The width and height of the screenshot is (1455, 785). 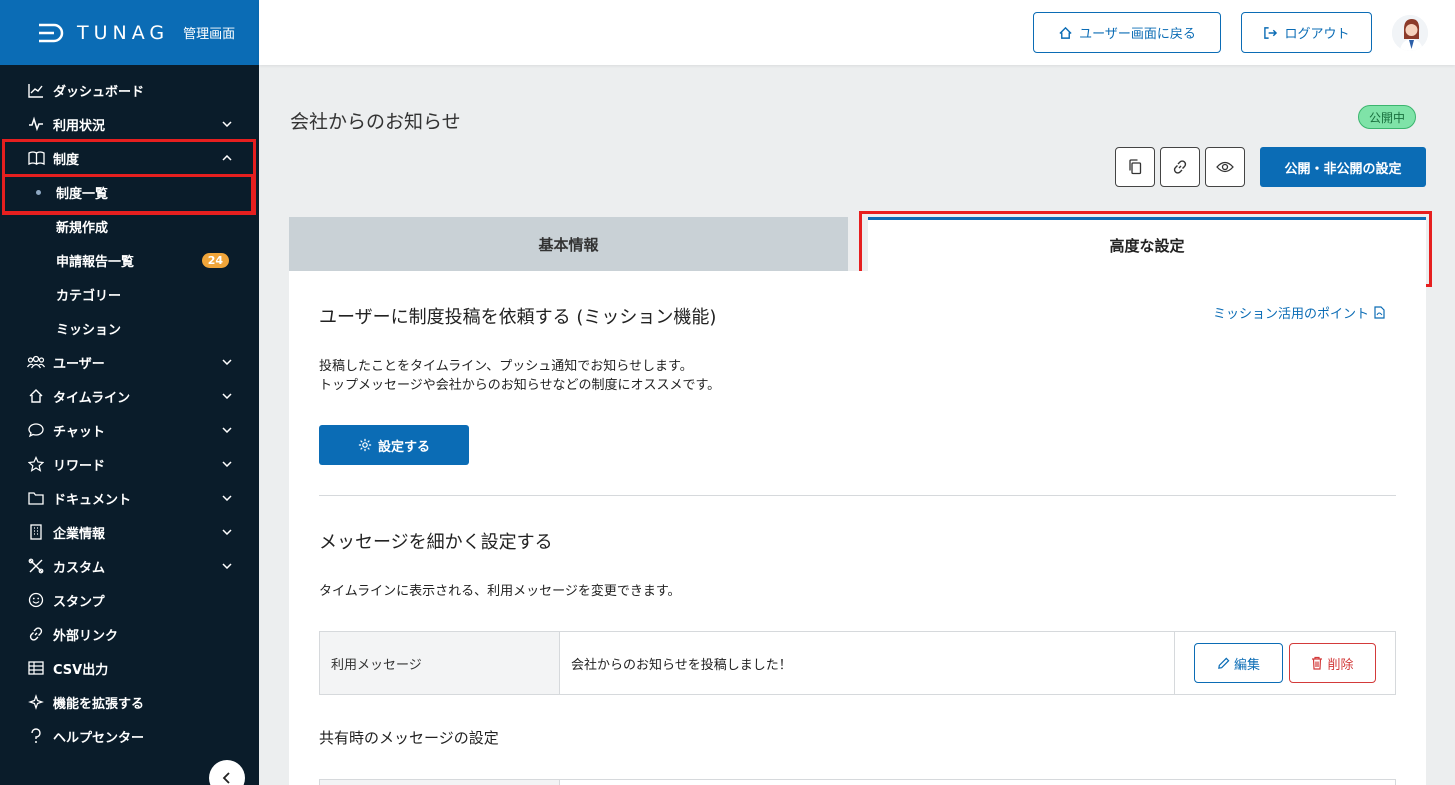 I want to click on logo-bar: TUNAG 管理画面, so click(x=129, y=32).